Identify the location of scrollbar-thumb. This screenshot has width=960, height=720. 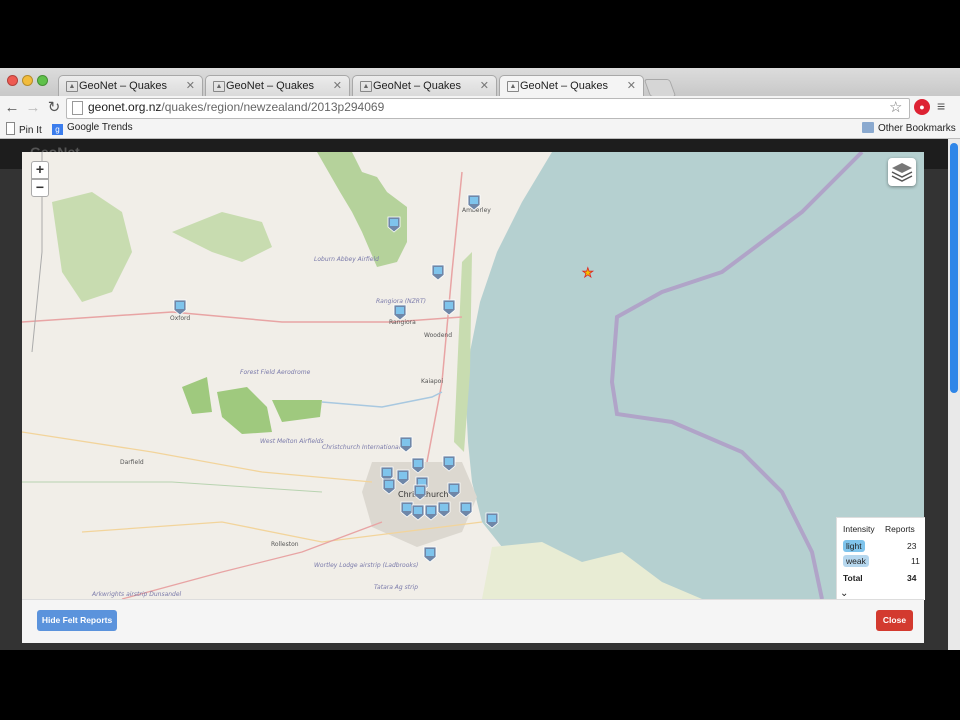
(954, 268).